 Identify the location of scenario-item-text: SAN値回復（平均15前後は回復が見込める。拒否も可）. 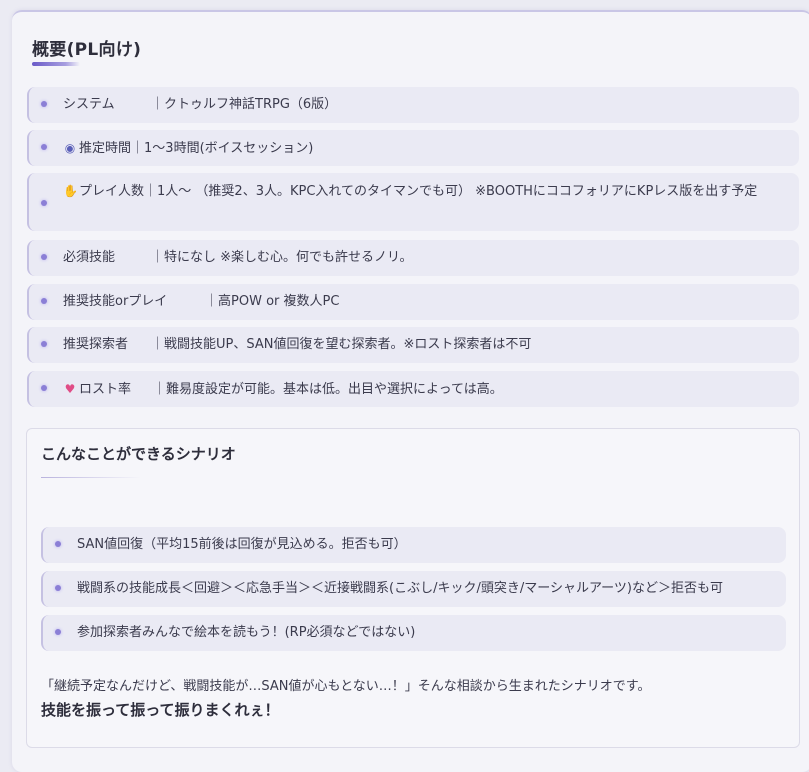
(242, 544).